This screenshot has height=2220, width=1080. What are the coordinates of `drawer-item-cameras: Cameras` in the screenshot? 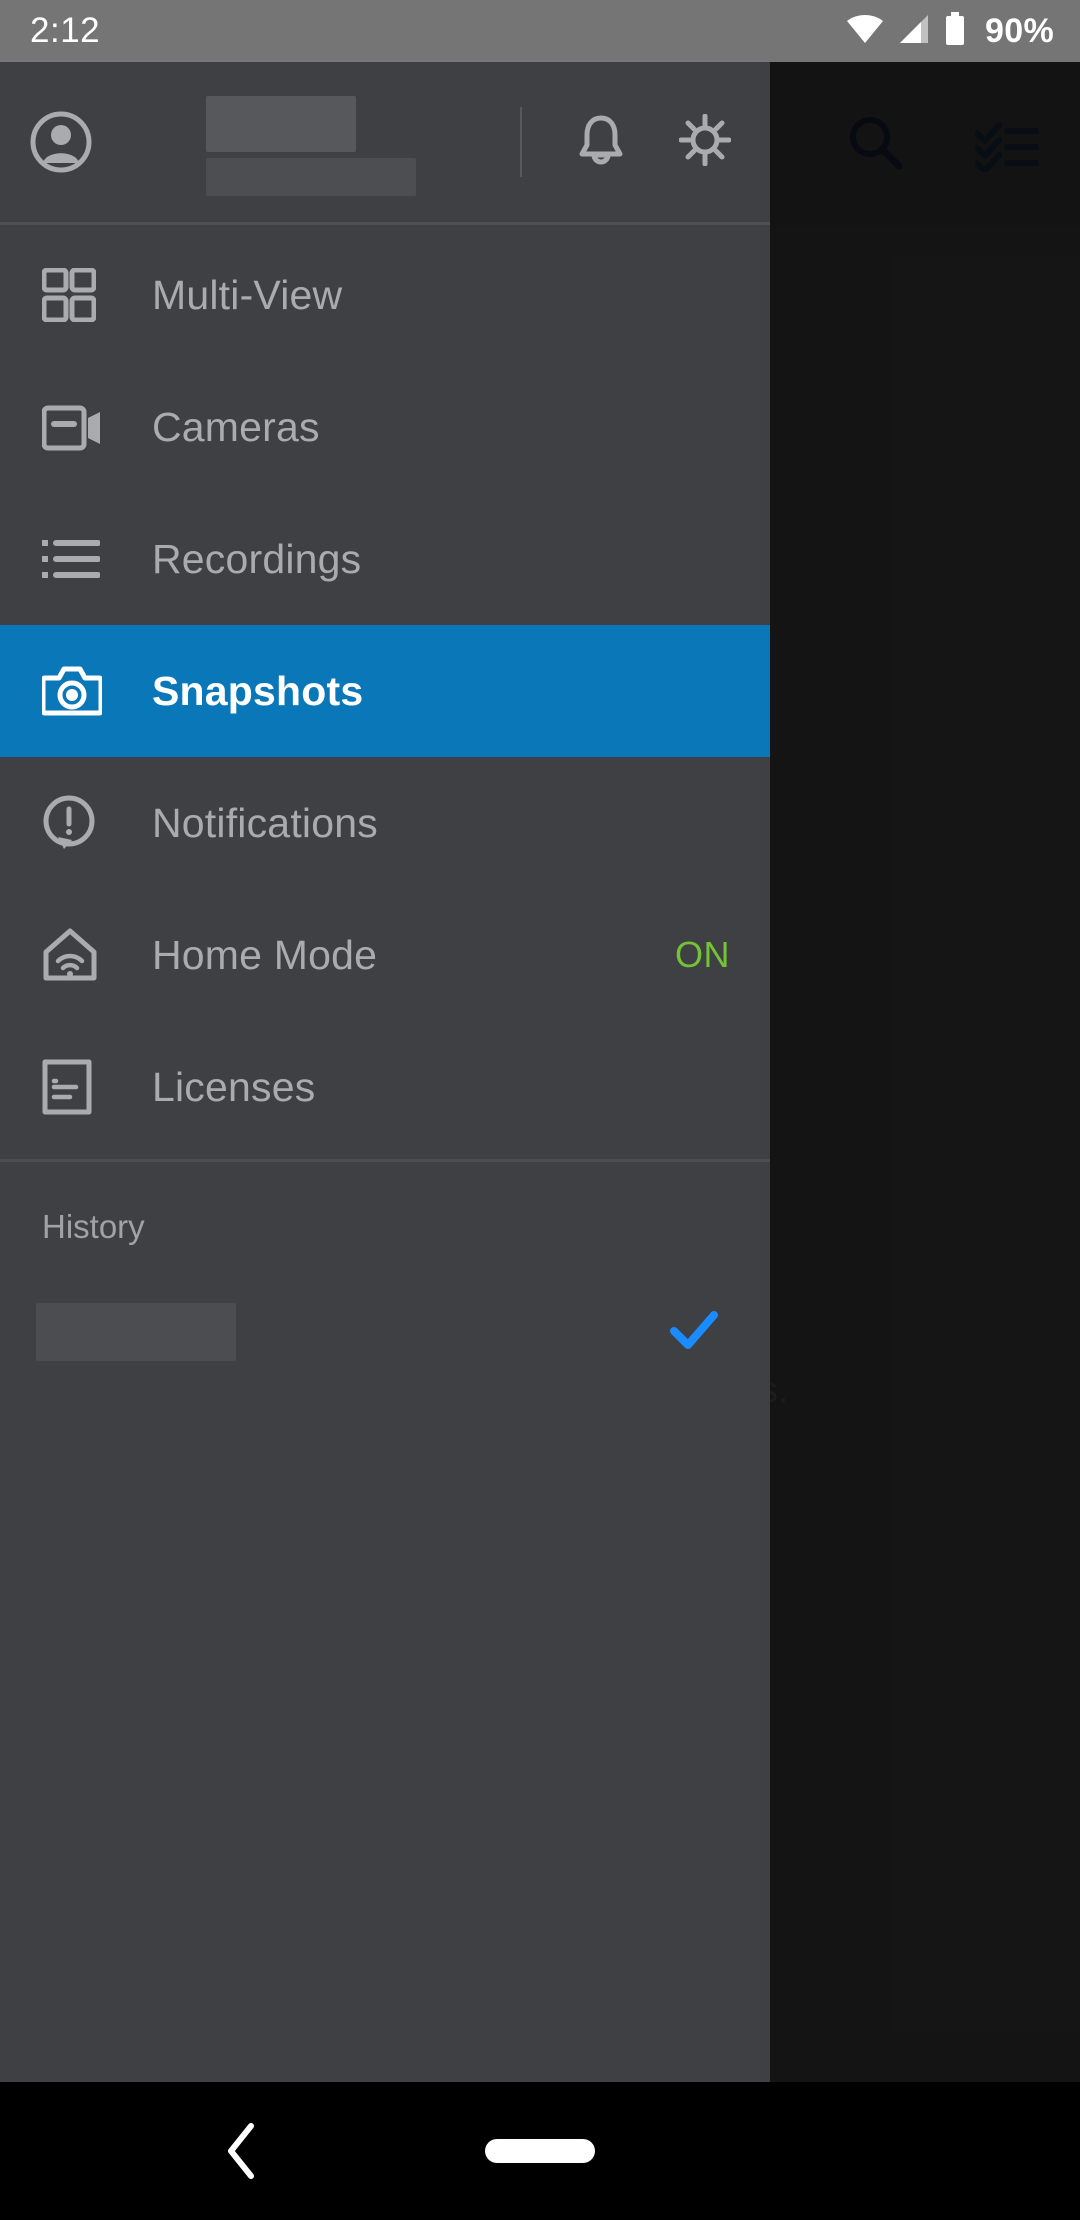 It's located at (385, 427).